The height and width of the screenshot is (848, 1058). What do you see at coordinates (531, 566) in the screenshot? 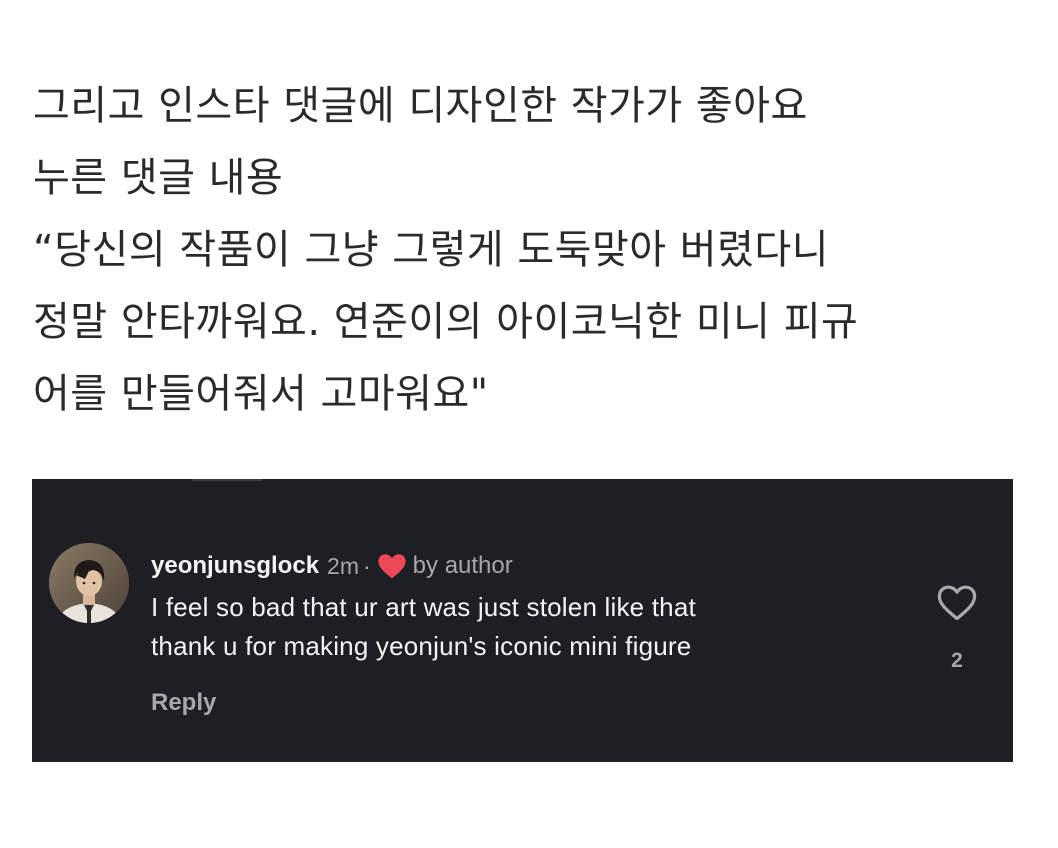
I see `comment-meta: yeonjunsglock 2m · by author` at bounding box center [531, 566].